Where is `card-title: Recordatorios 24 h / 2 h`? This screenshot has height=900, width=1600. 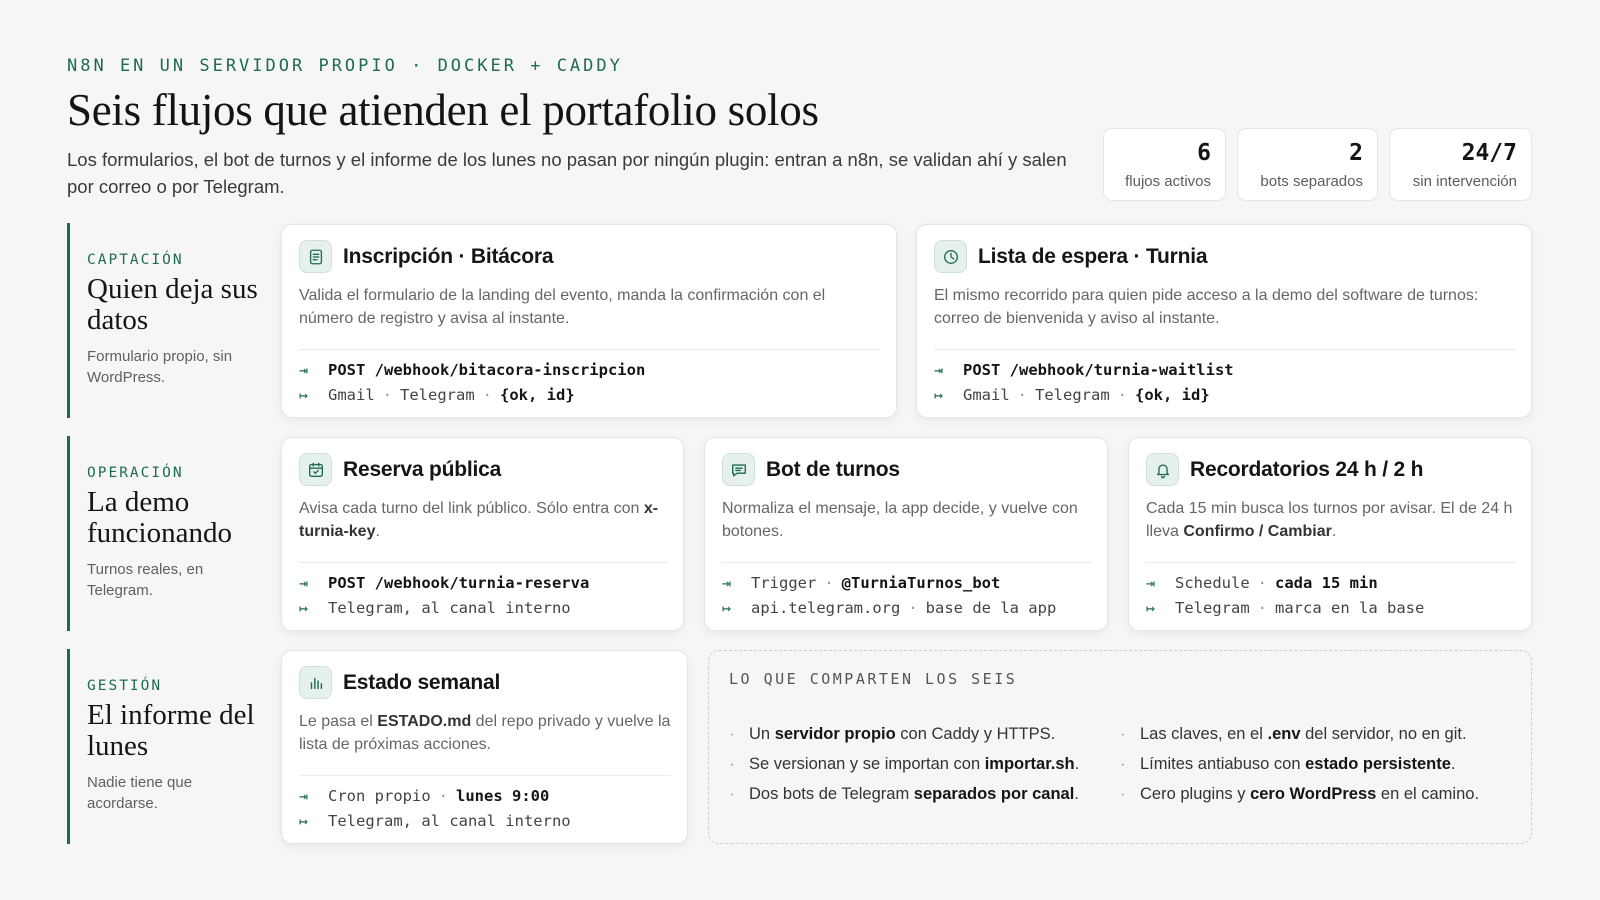
card-title: Recordatorios 24 h / 2 h is located at coordinates (1307, 469).